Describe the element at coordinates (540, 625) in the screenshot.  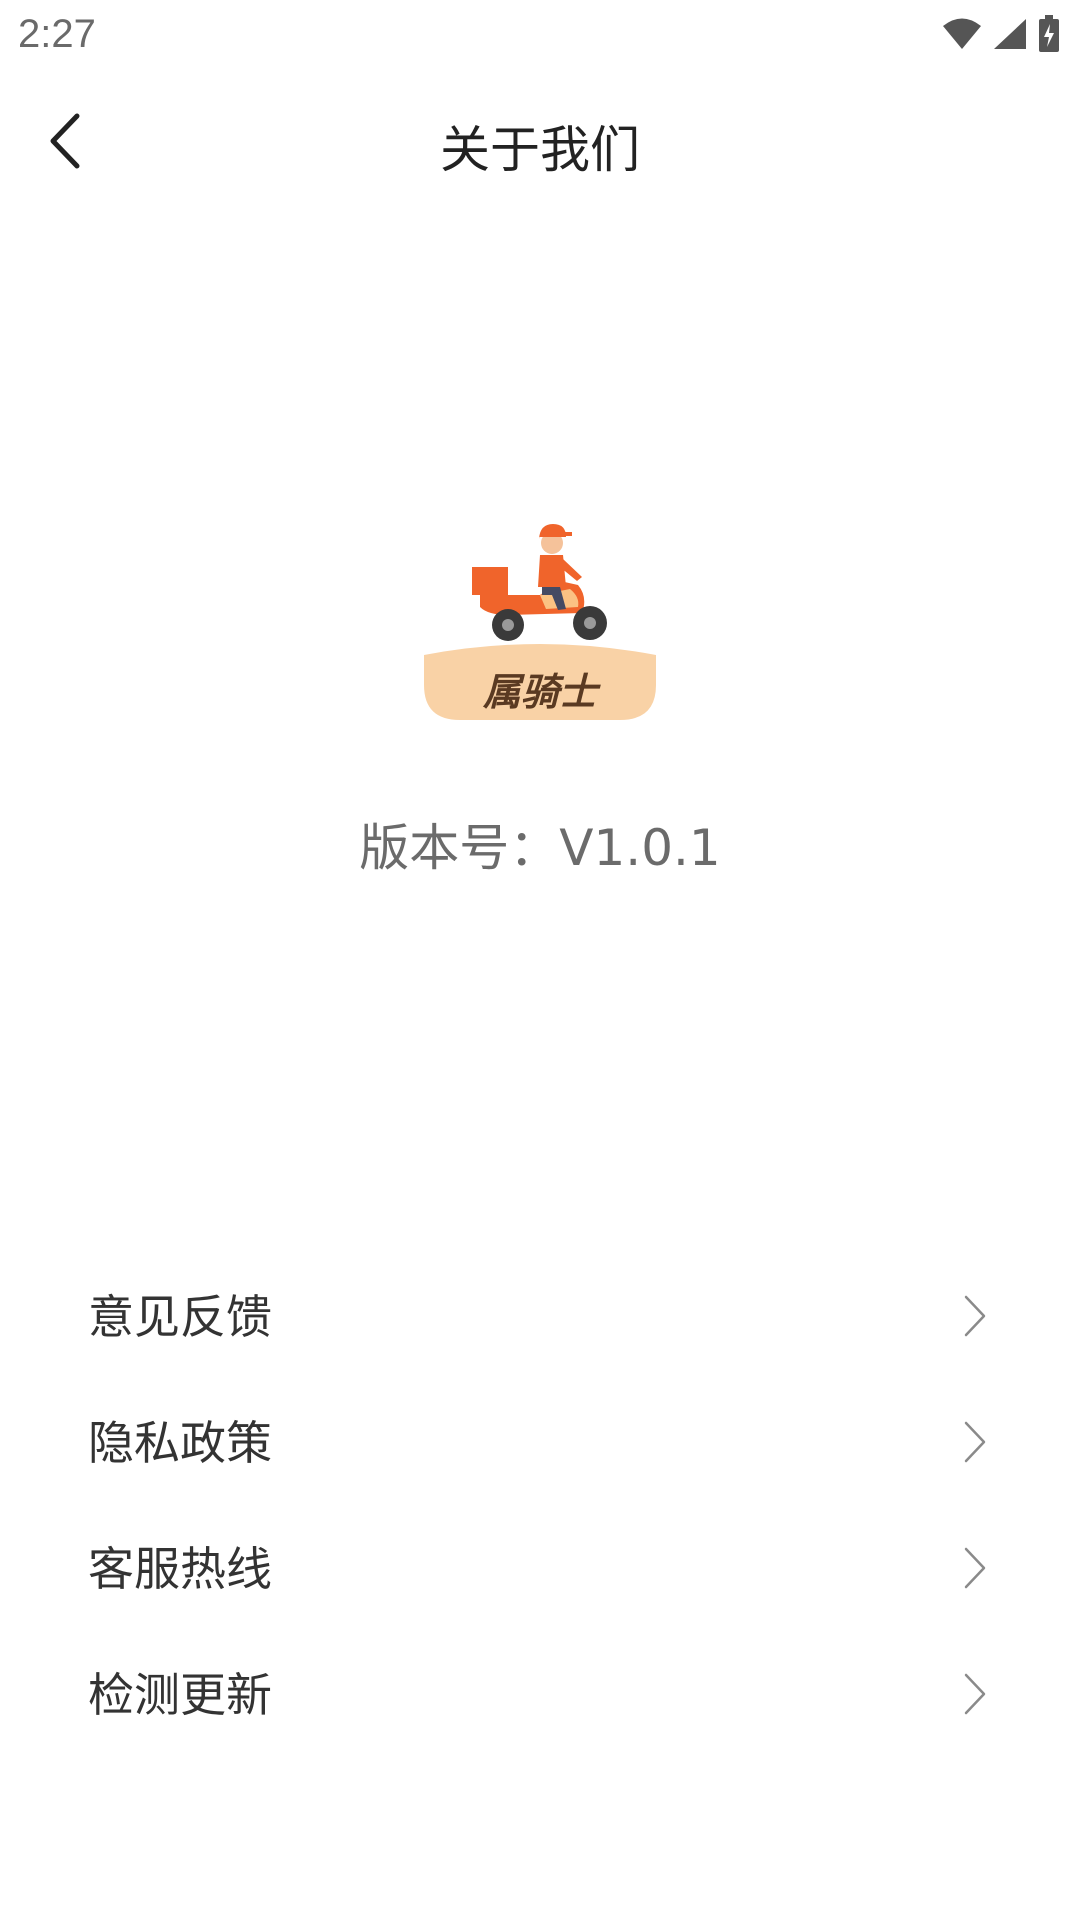
I see `app-logo: 属骑士` at that location.